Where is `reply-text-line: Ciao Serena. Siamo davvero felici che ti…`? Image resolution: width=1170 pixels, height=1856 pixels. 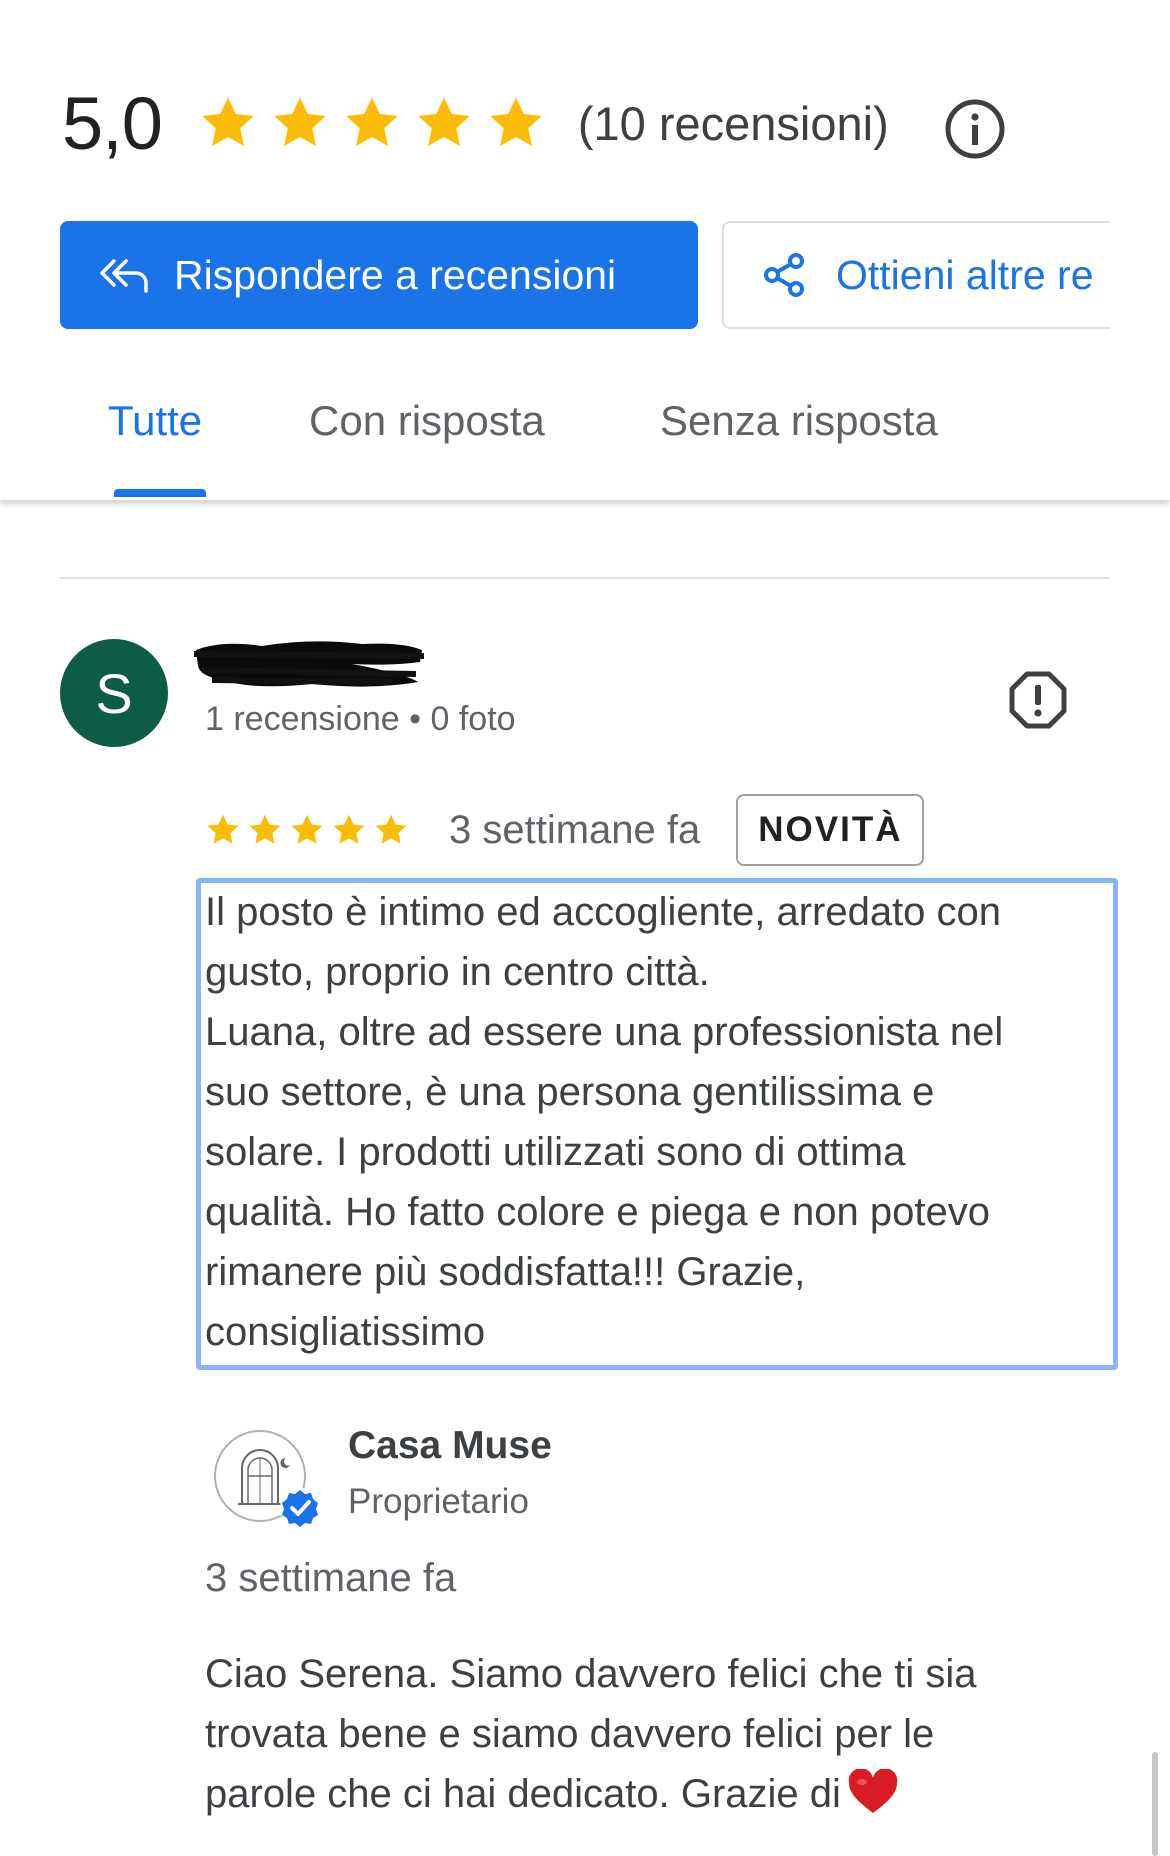 reply-text-line: Ciao Serena. Siamo davvero felici che ti… is located at coordinates (591, 1674).